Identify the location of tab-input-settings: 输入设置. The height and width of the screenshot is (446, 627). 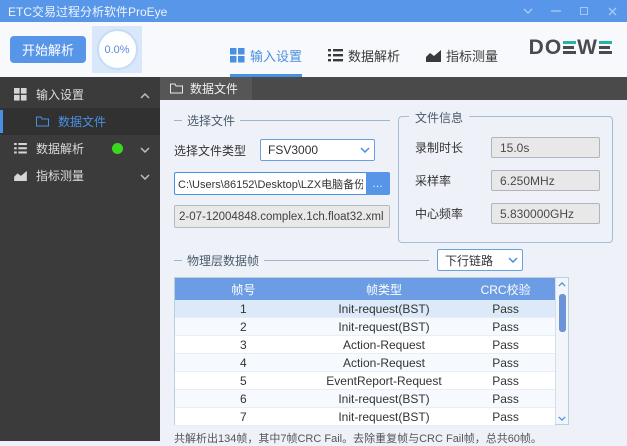
(266, 61).